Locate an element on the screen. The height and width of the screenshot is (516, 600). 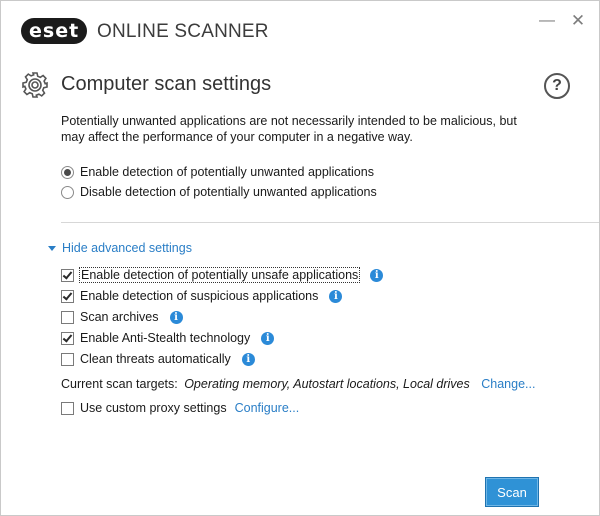
radio-button is located at coordinates (67, 192).